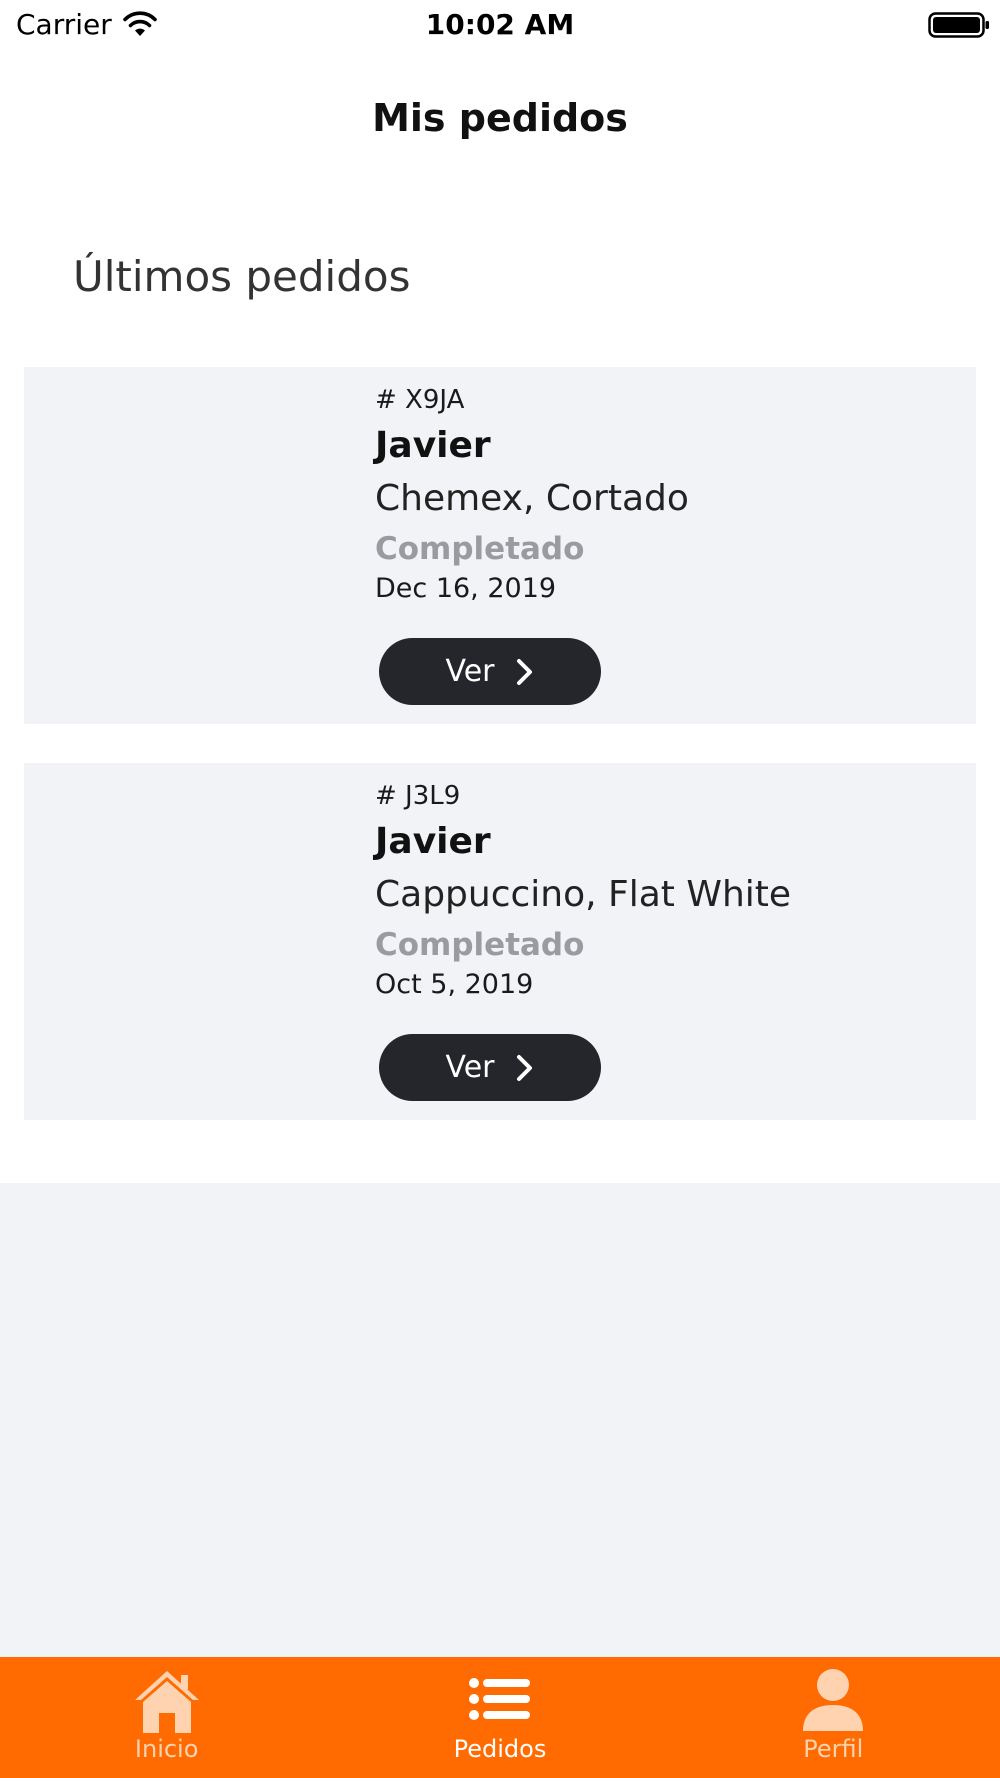 Image resolution: width=1000 pixels, height=1778 pixels. What do you see at coordinates (833, 1700) in the screenshot?
I see `user-icon` at bounding box center [833, 1700].